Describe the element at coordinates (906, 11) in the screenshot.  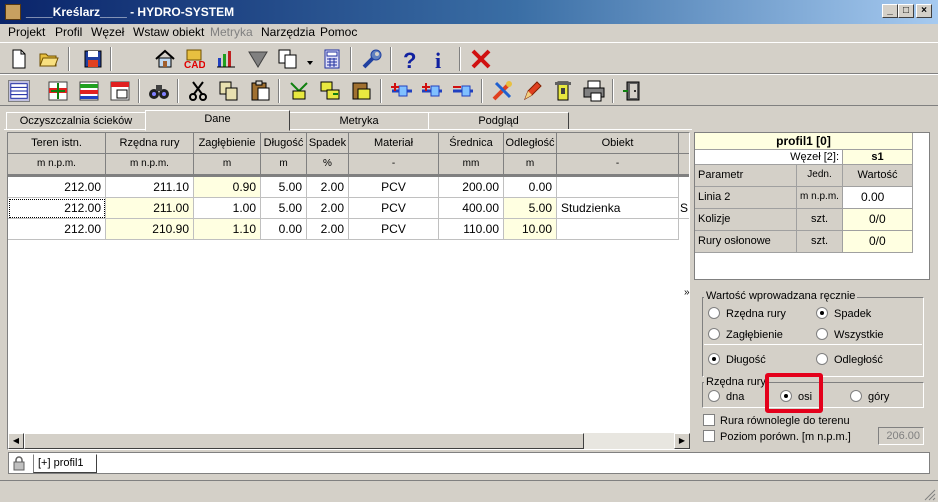
I see `maximize-button: □` at that location.